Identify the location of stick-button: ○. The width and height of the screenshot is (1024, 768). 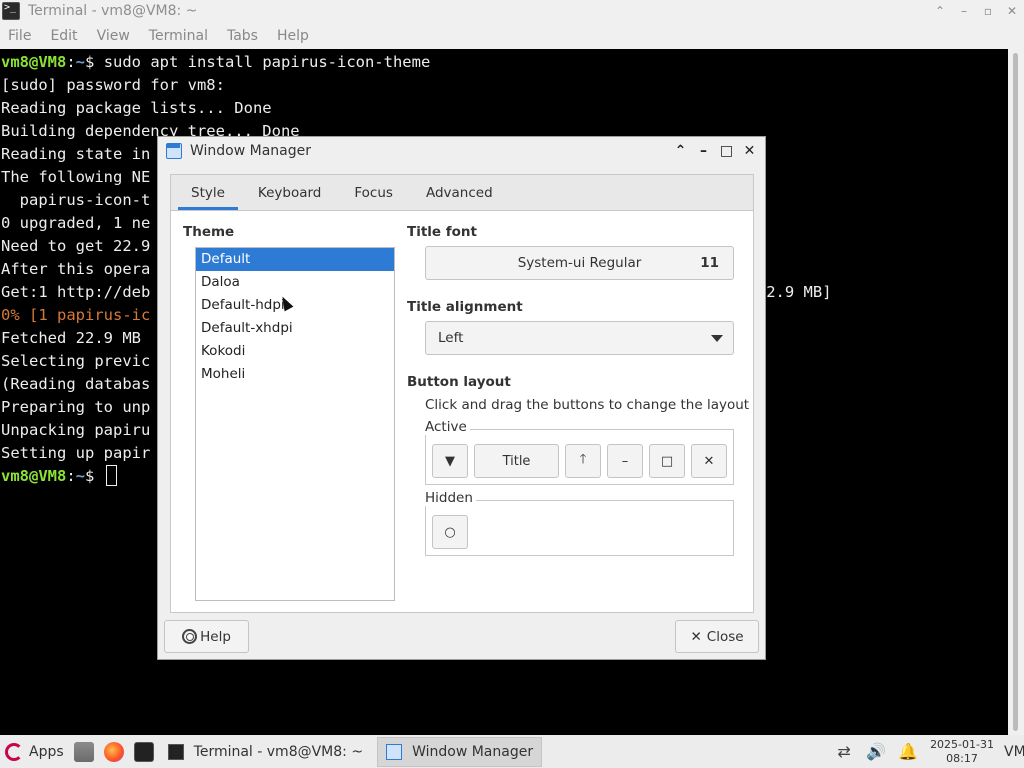
(450, 532).